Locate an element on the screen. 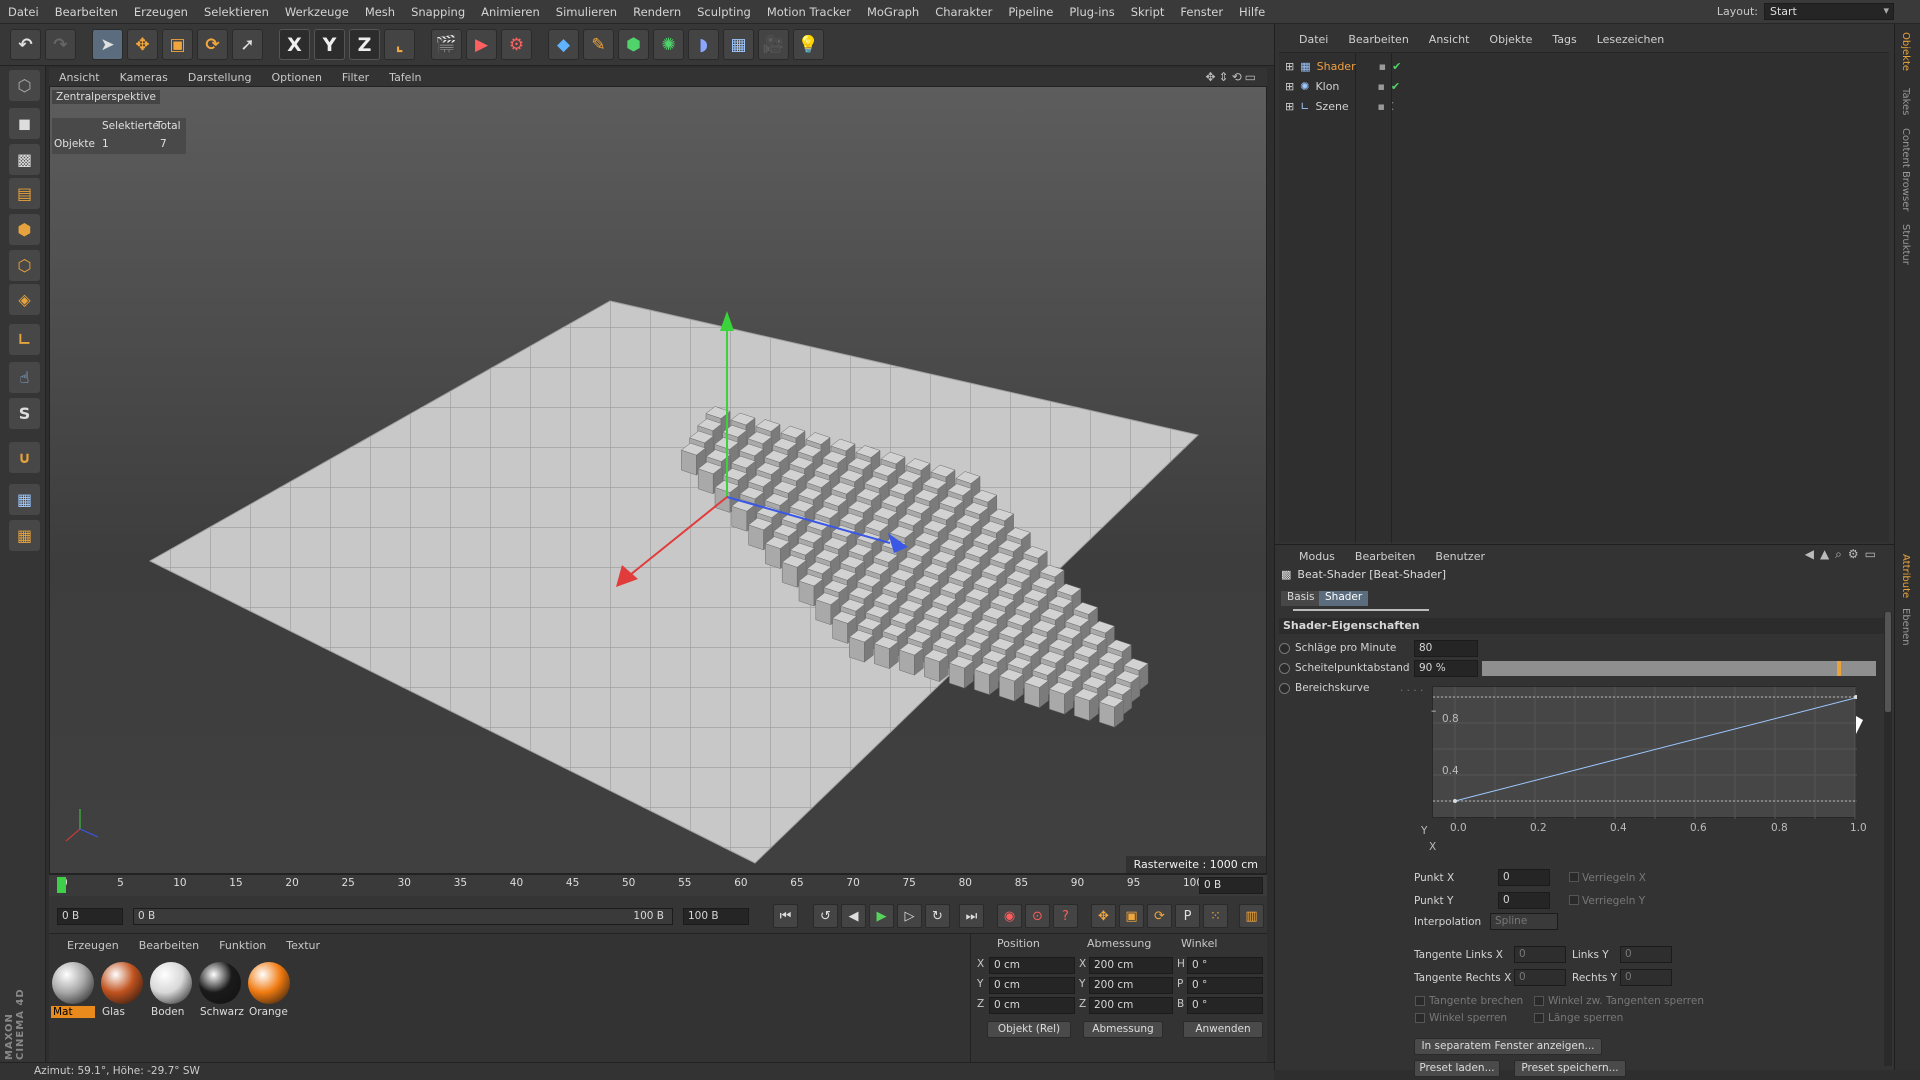  lock-angle-checkbox is located at coordinates (1420, 1018).